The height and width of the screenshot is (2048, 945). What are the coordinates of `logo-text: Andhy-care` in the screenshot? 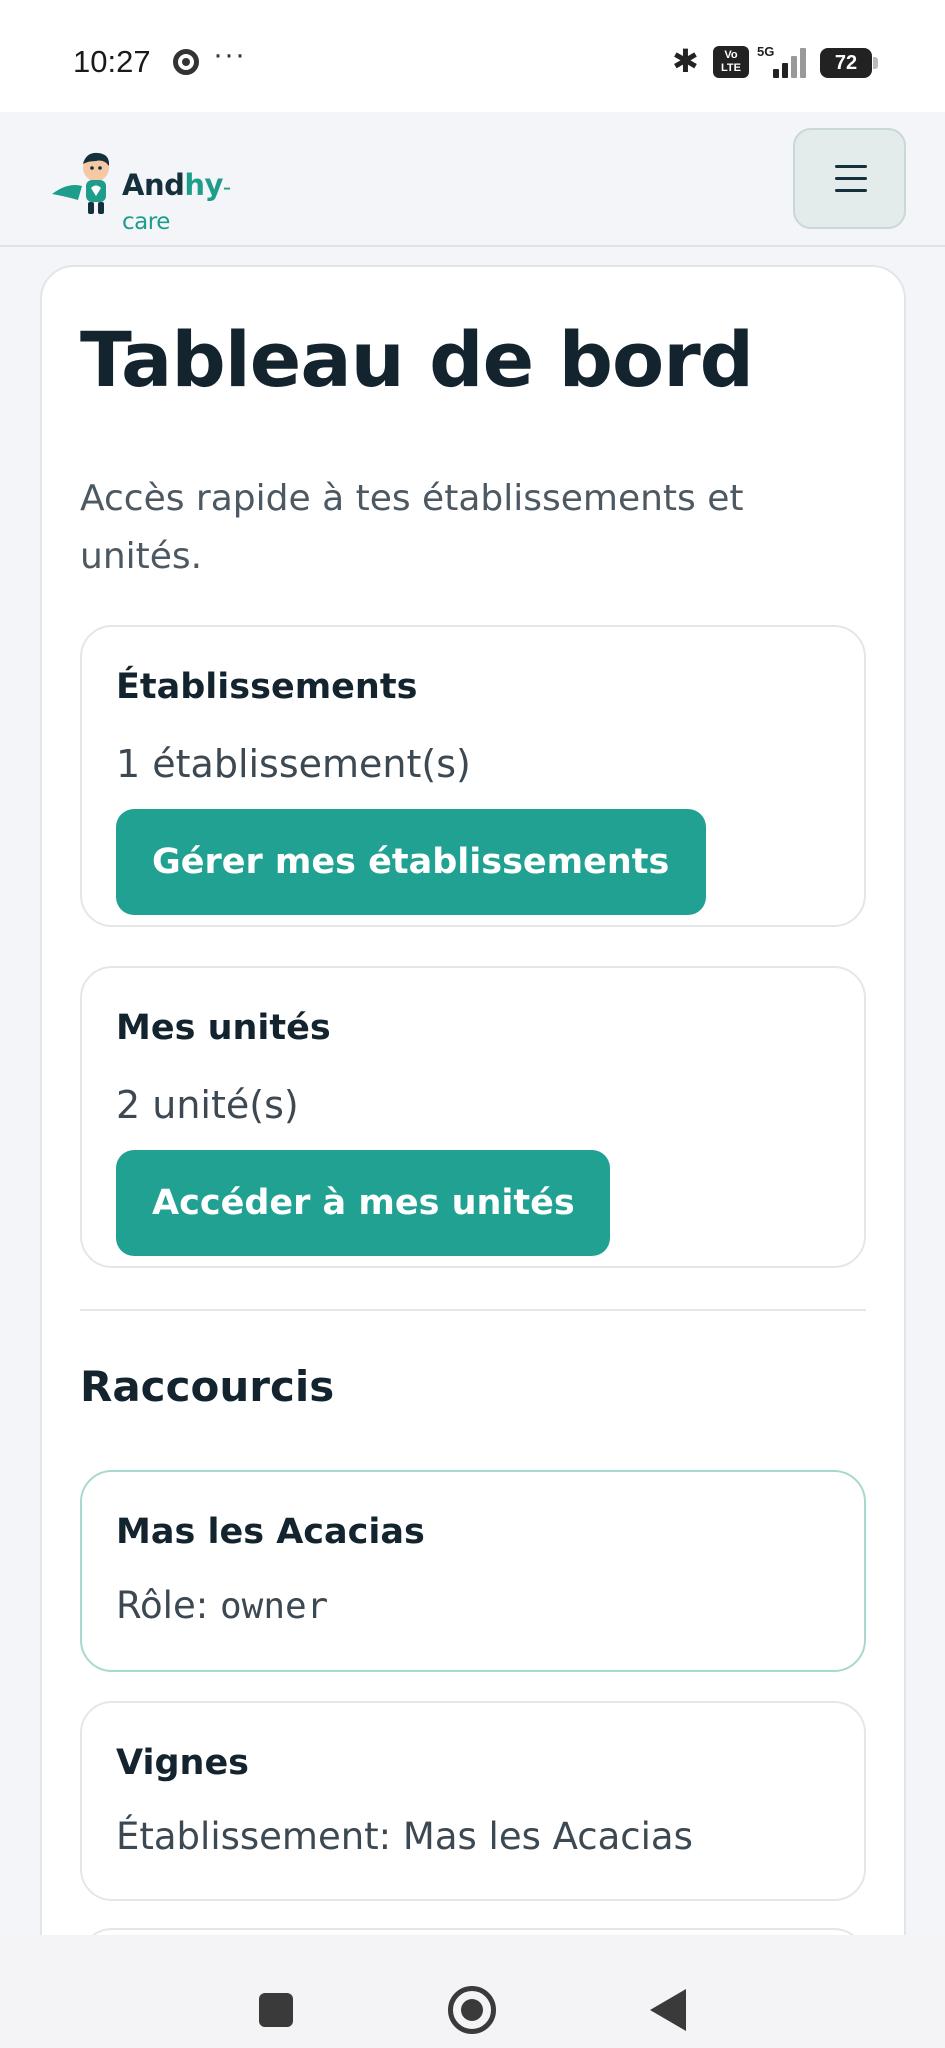 It's located at (176, 201).